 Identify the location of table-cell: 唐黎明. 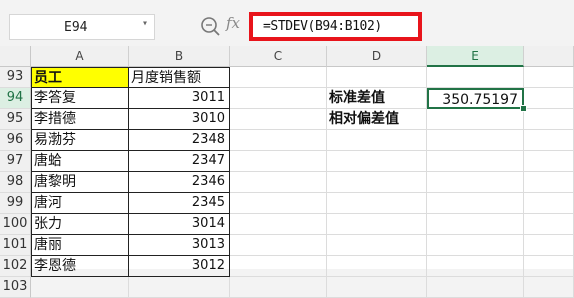
(80, 182).